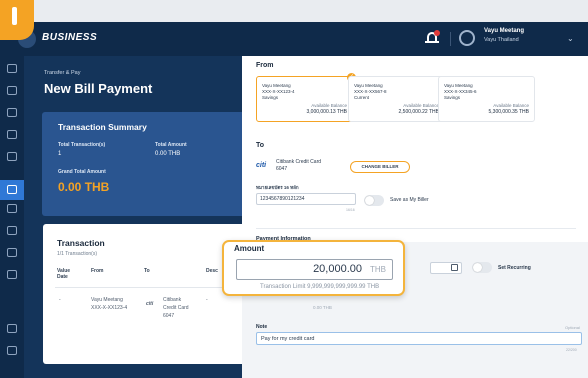 This screenshot has height=378, width=588. I want to click on notification-bell-icon, so click(432, 38).